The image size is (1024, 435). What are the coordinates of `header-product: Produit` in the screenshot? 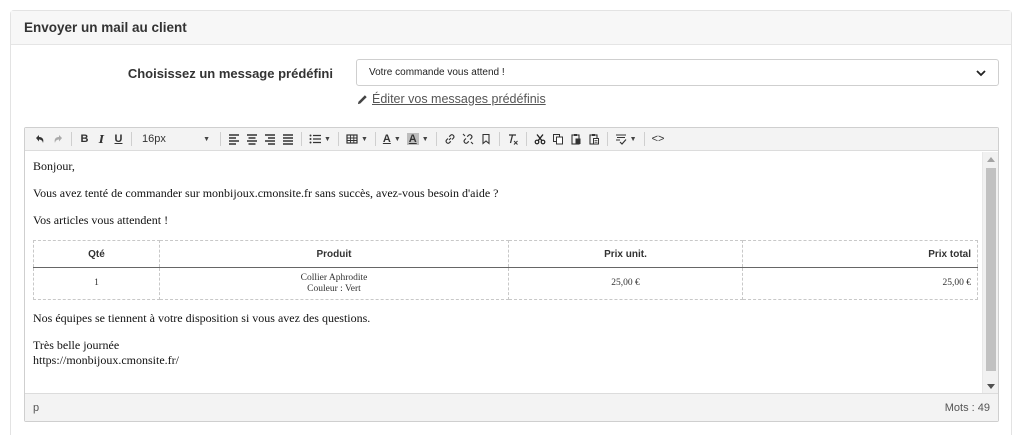 It's located at (334, 254).